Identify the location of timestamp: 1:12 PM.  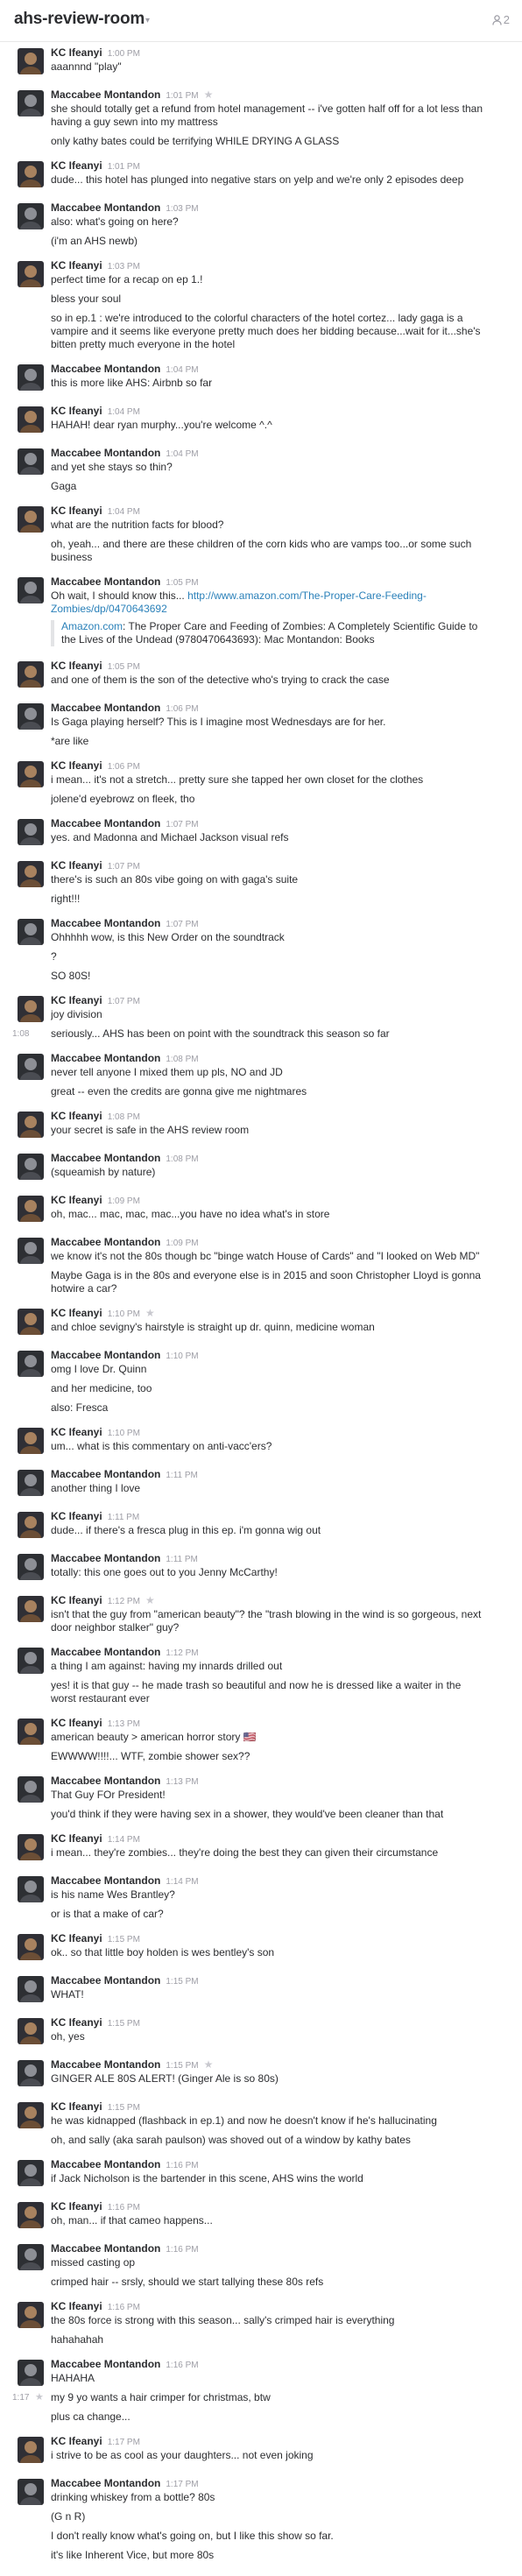
(182, 1653).